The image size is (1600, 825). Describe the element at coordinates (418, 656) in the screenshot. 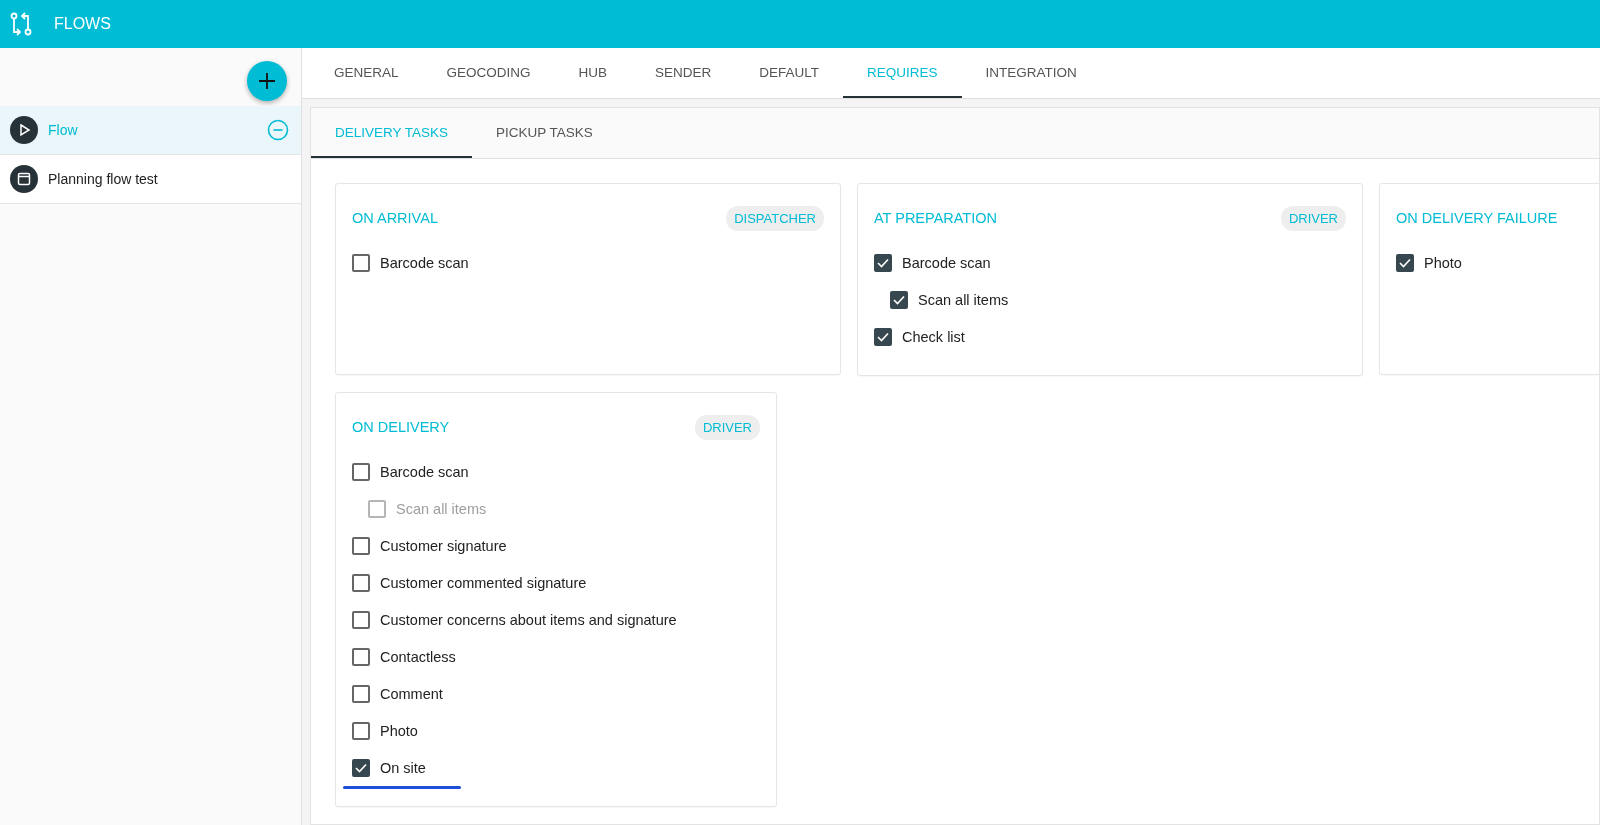

I see `checkbox-label: Contactless` at that location.